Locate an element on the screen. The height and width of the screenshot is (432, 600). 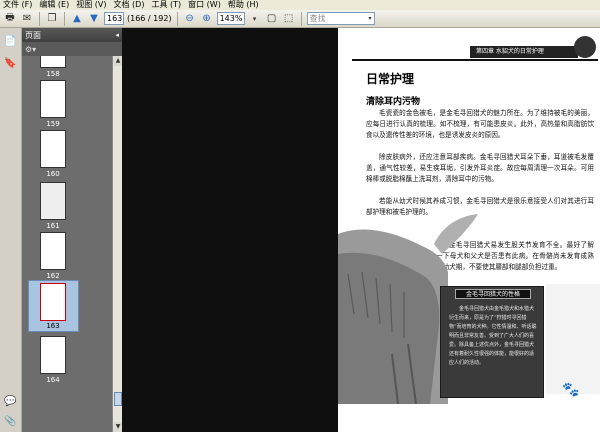
zoom-input: 143% is located at coordinates (230, 18).